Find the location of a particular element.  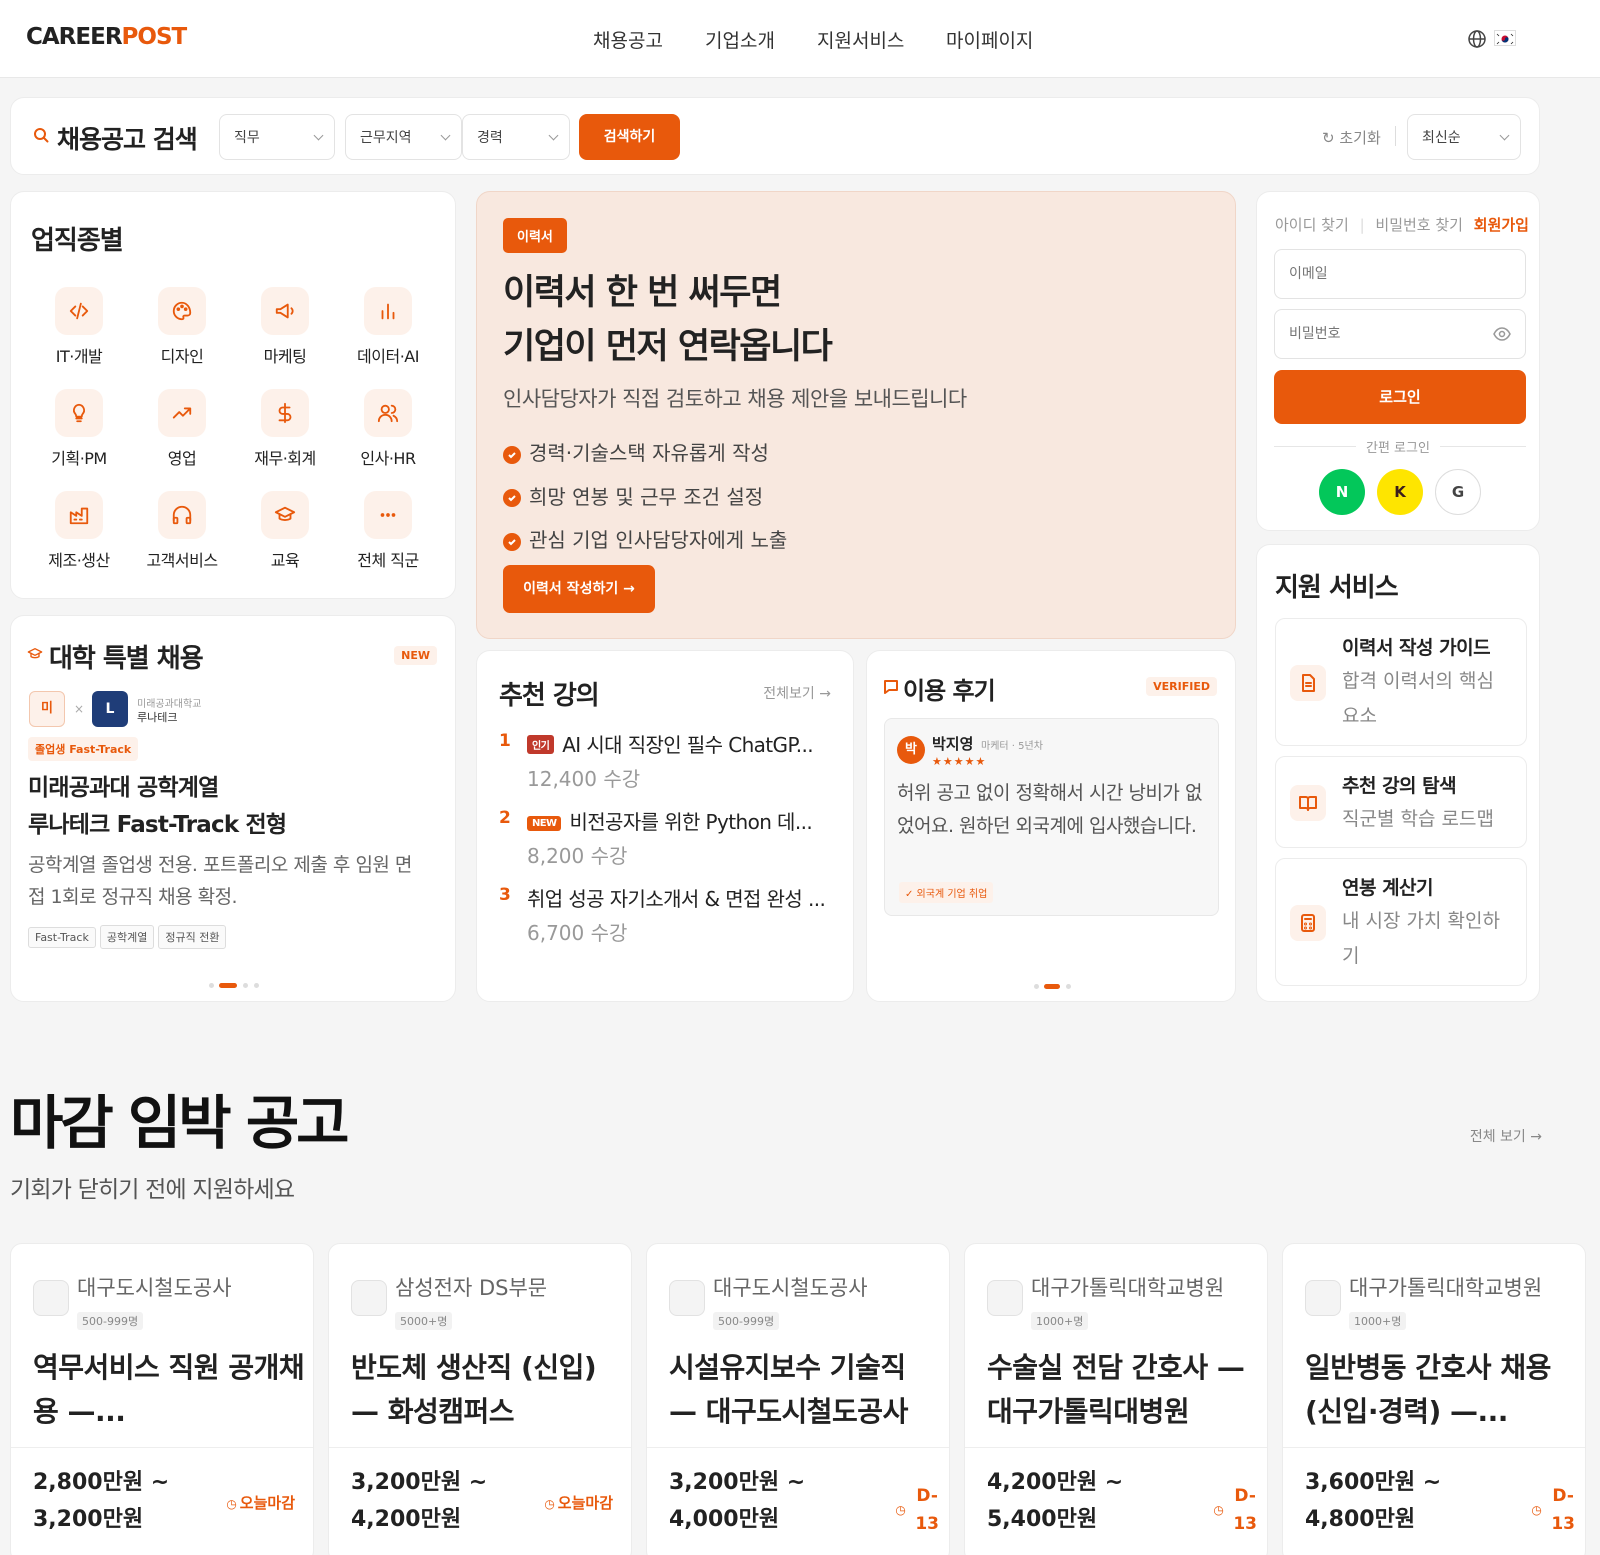

partner-company: 루나테크 is located at coordinates (157, 717).